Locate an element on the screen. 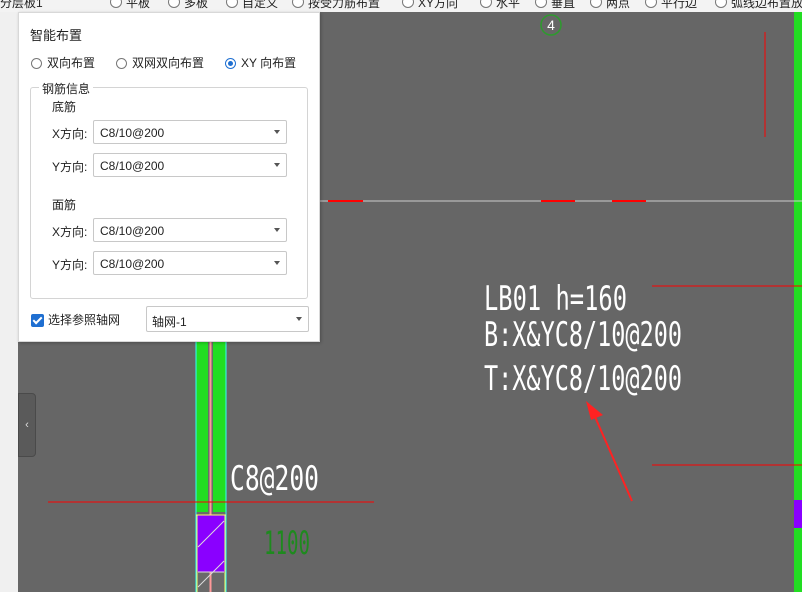 The height and width of the screenshot is (592, 802). radio-bidirectional: 双向布置 is located at coordinates (63, 62).